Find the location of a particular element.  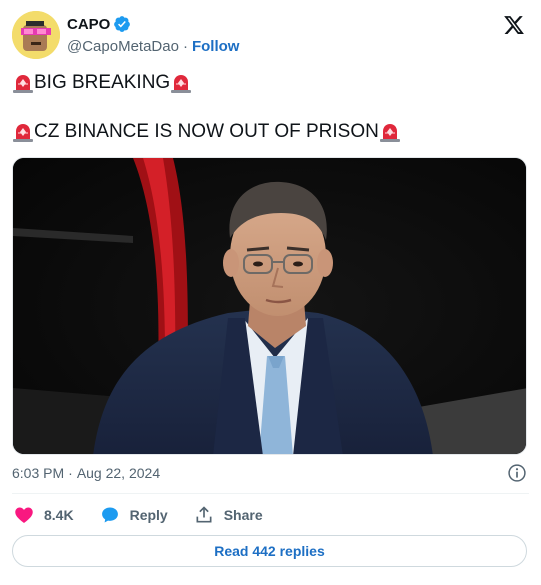

action-bar: 8.4K Reply Share is located at coordinates (151, 515).